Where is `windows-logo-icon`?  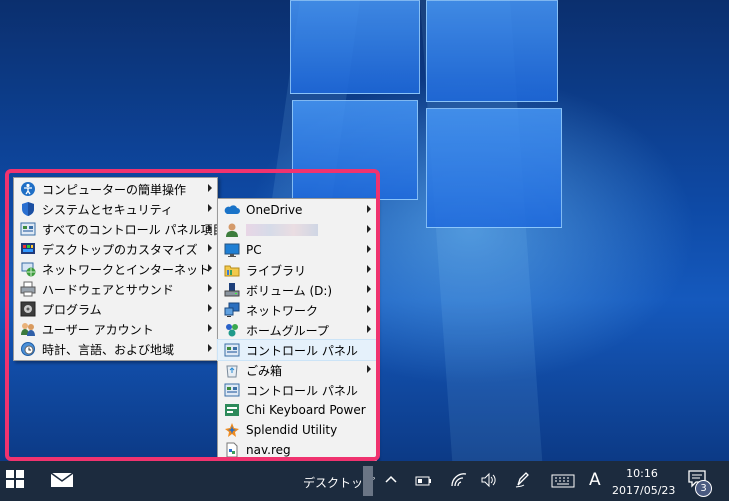 windows-logo-icon is located at coordinates (15, 479).